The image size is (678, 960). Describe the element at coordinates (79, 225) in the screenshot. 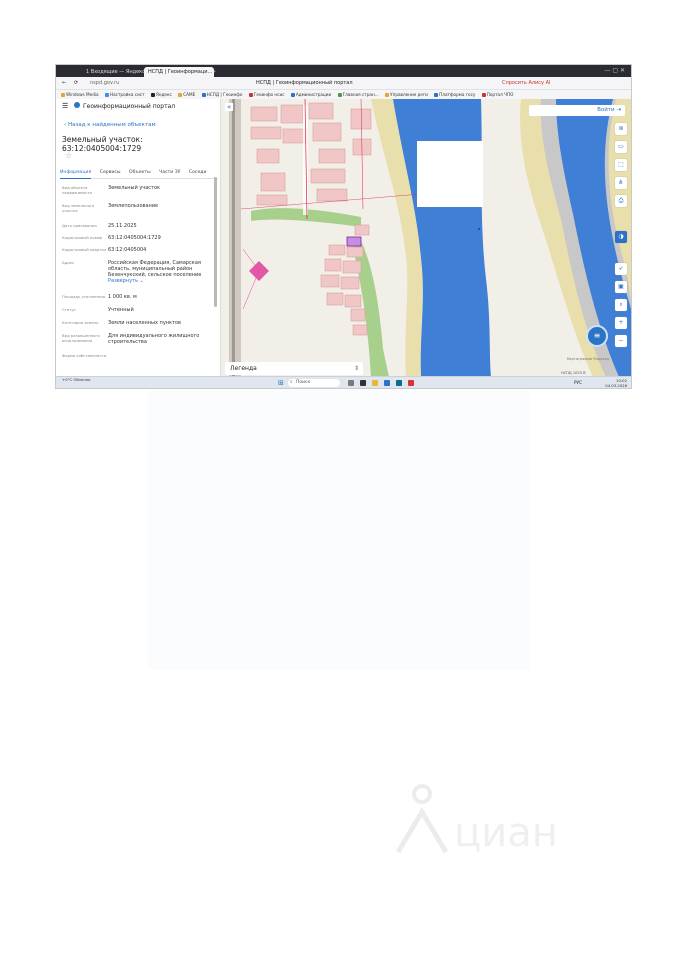

I see `attribute-label: Дата присвоения` at that location.